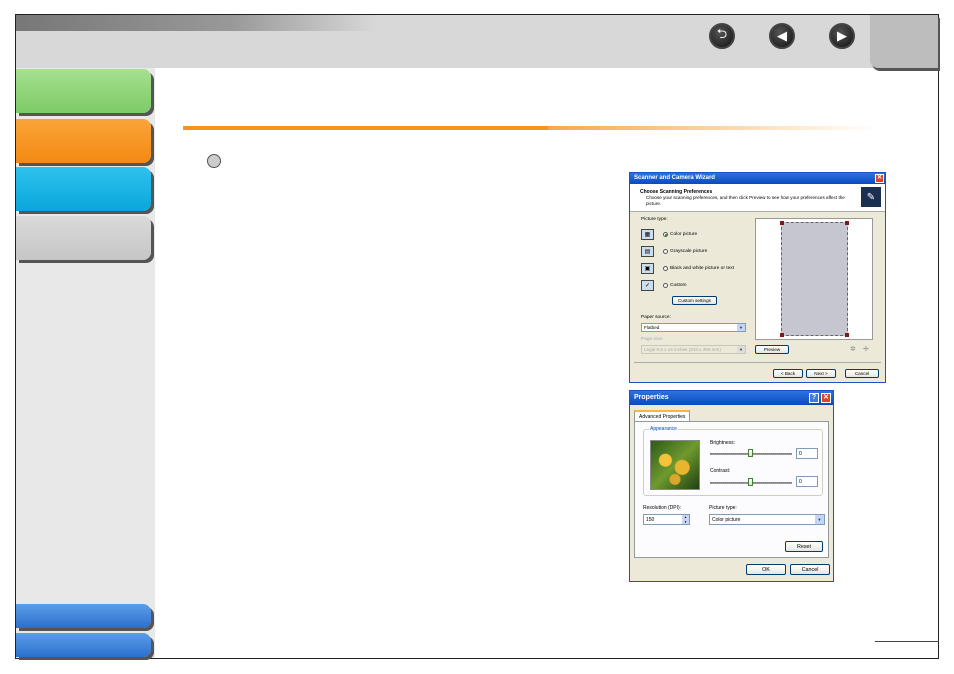  What do you see at coordinates (662, 415) in the screenshot?
I see `tab-advanced-properties: Advanced Properties` at bounding box center [662, 415].